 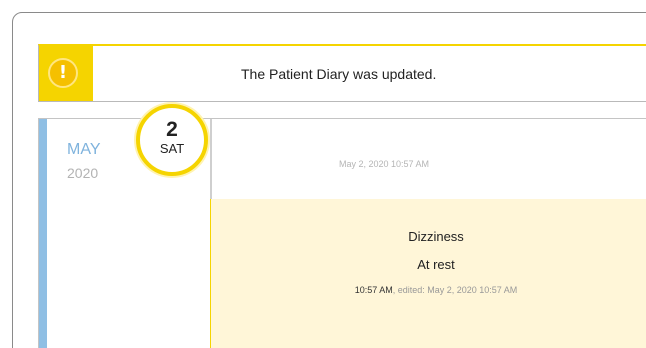 I want to click on date-badge: 2 SAT, so click(x=172, y=140).